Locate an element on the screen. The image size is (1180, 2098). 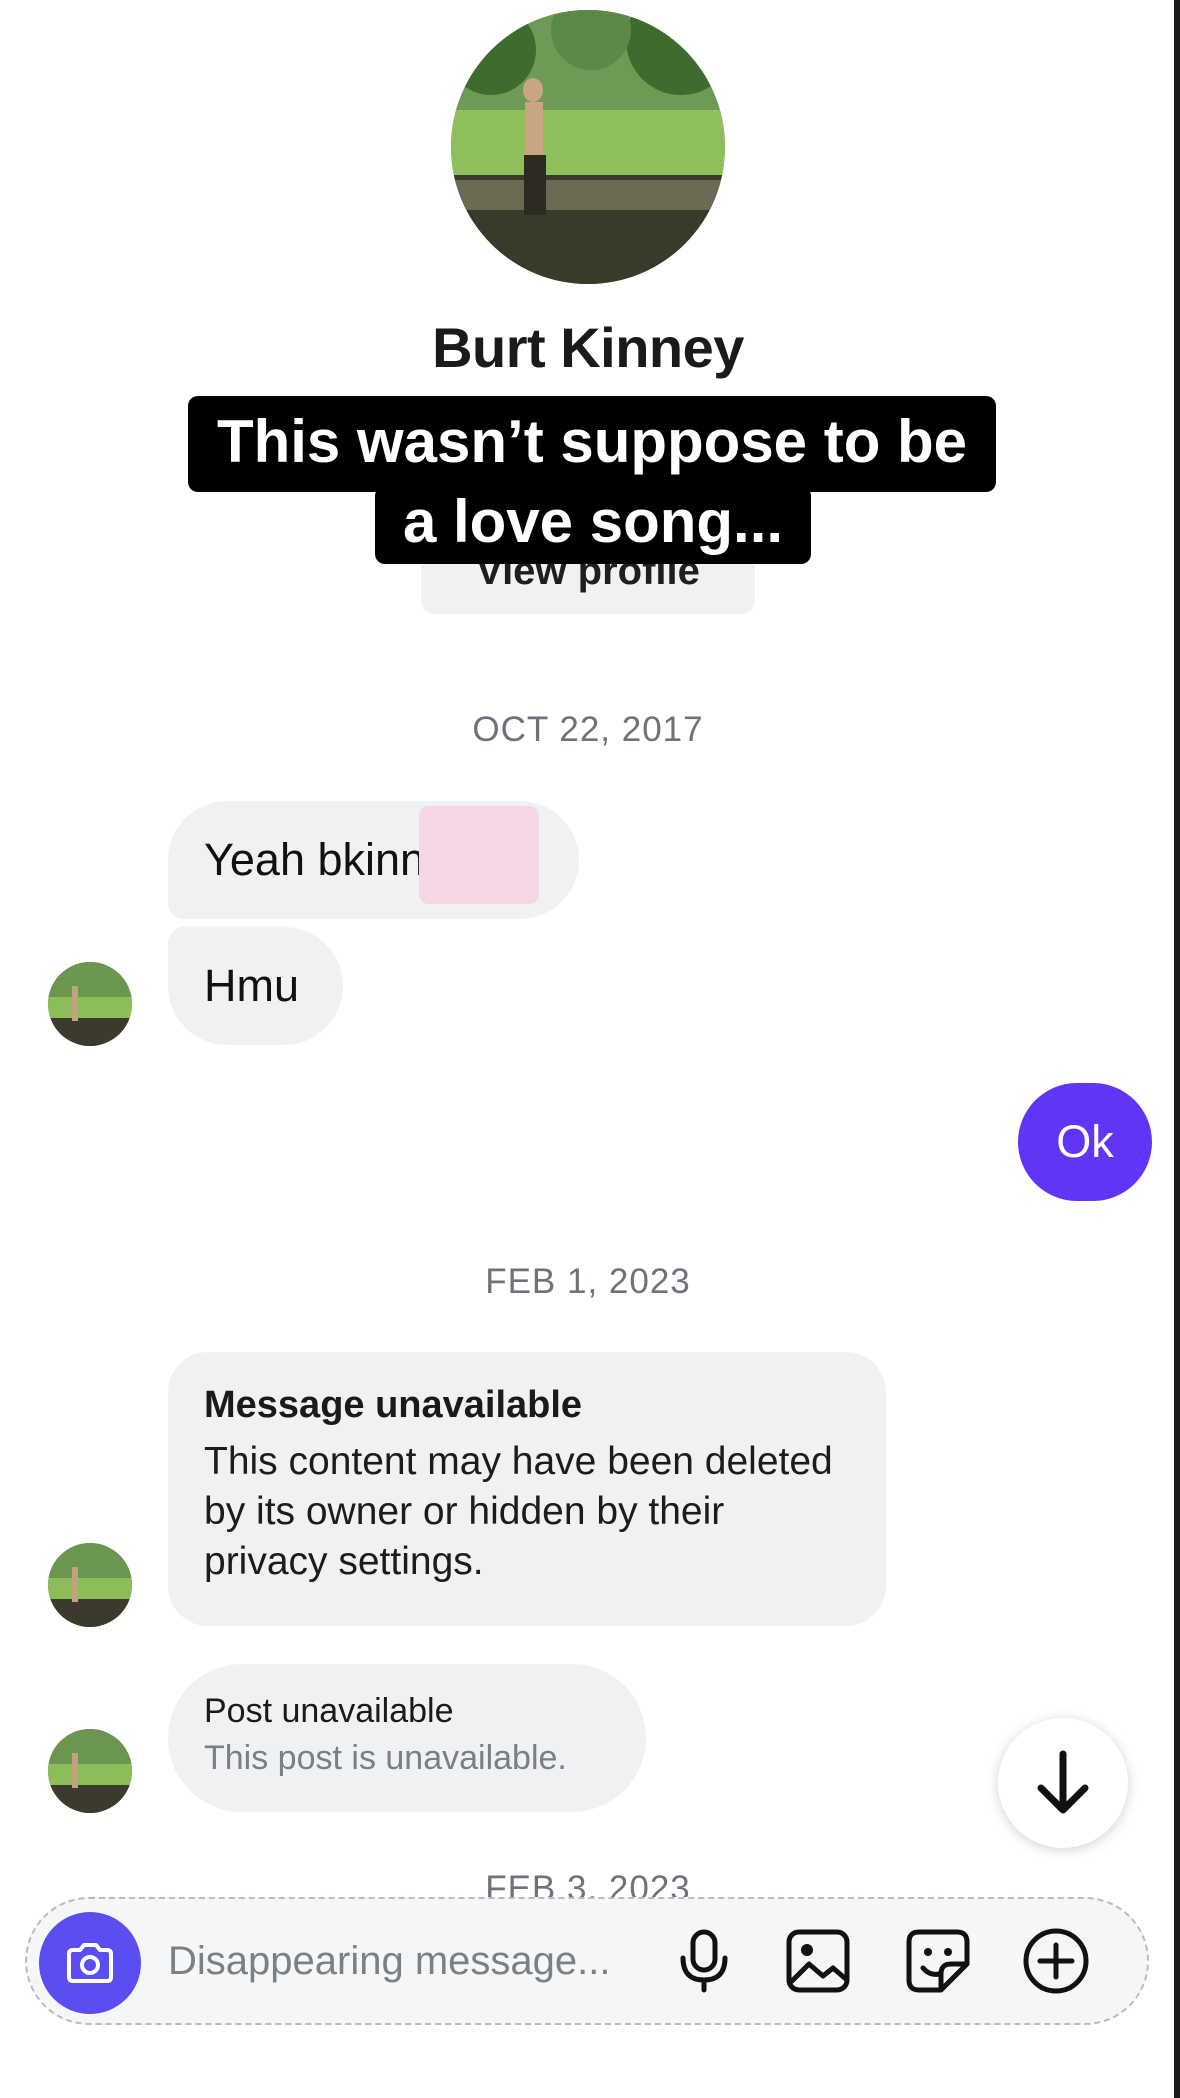
microphone-button is located at coordinates (704, 1961).